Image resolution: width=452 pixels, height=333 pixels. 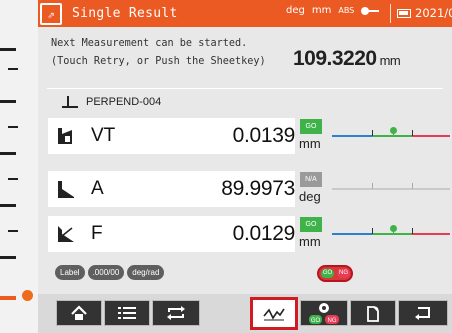 What do you see at coordinates (311, 179) in the screenshot?
I see `na-badge: N/A` at bounding box center [311, 179].